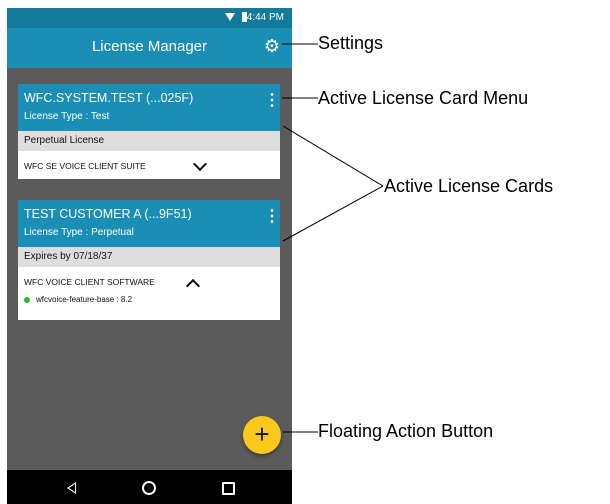 This screenshot has height=504, width=610. What do you see at coordinates (333, 156) in the screenshot?
I see `card1-leader-line` at bounding box center [333, 156].